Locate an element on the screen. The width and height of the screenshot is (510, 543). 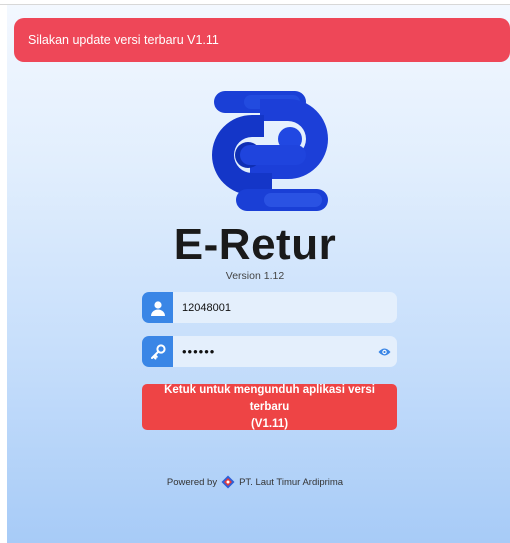
user-icon is located at coordinates (157, 307).